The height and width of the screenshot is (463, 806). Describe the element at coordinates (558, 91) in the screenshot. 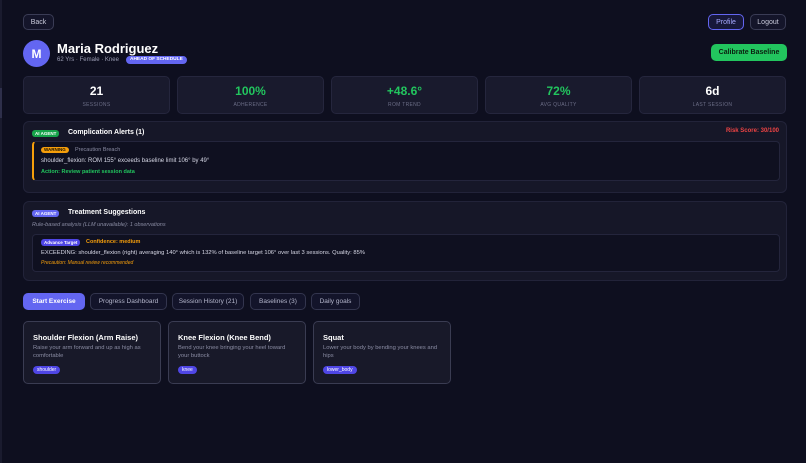

I see `stat-value: 72%` at that location.